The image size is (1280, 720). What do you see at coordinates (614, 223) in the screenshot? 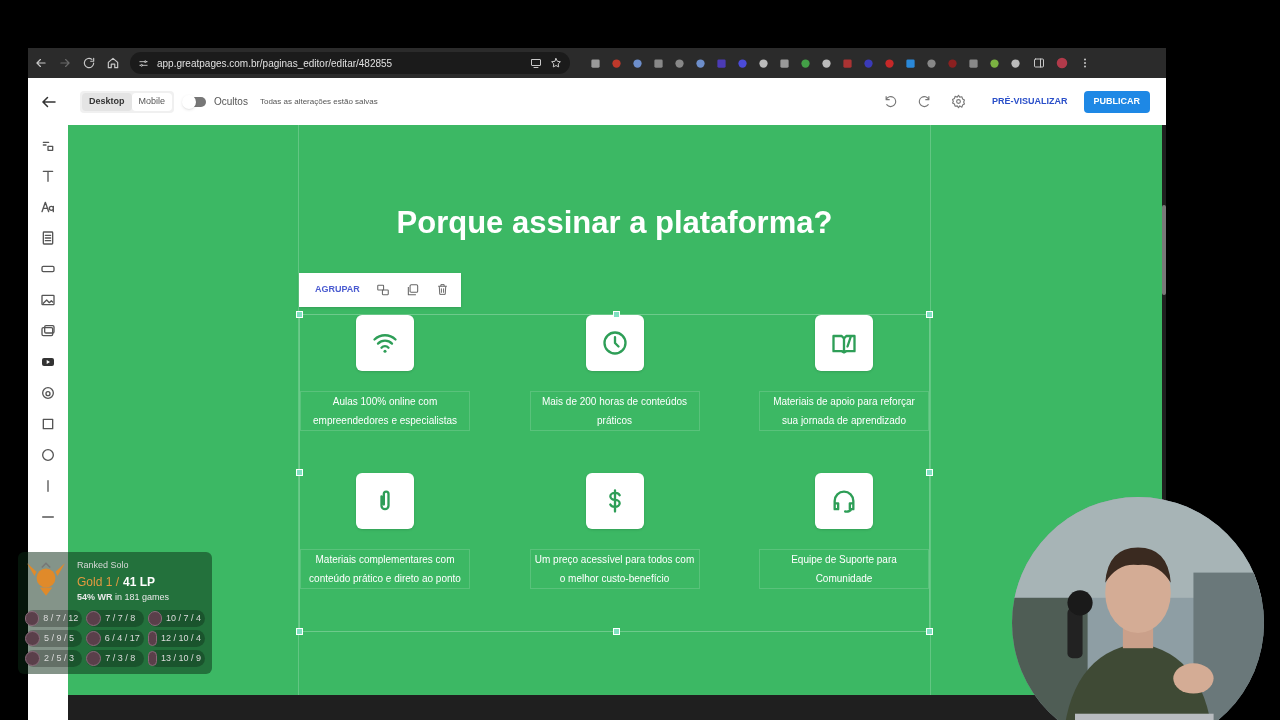
I see `section-heading: Porque assinar a plataforma?` at bounding box center [614, 223].